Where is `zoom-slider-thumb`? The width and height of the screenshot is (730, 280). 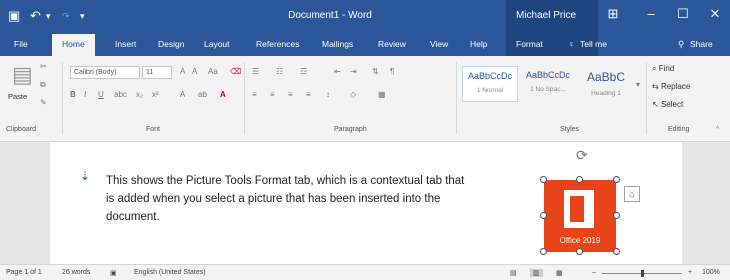
zoom-slider-thumb is located at coordinates (642, 273).